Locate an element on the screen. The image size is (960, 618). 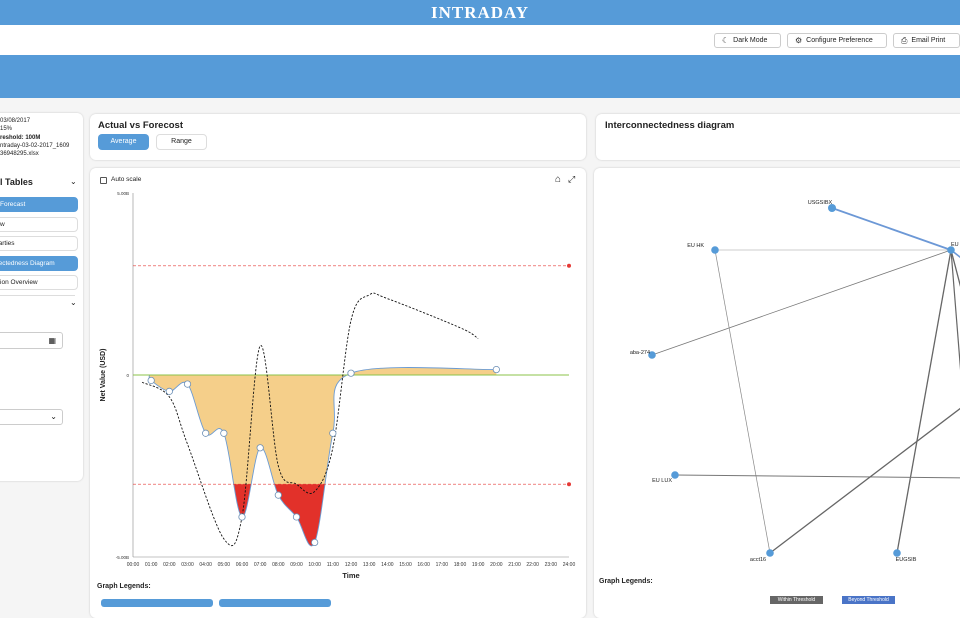
info-percent: 15% is located at coordinates (6, 129).